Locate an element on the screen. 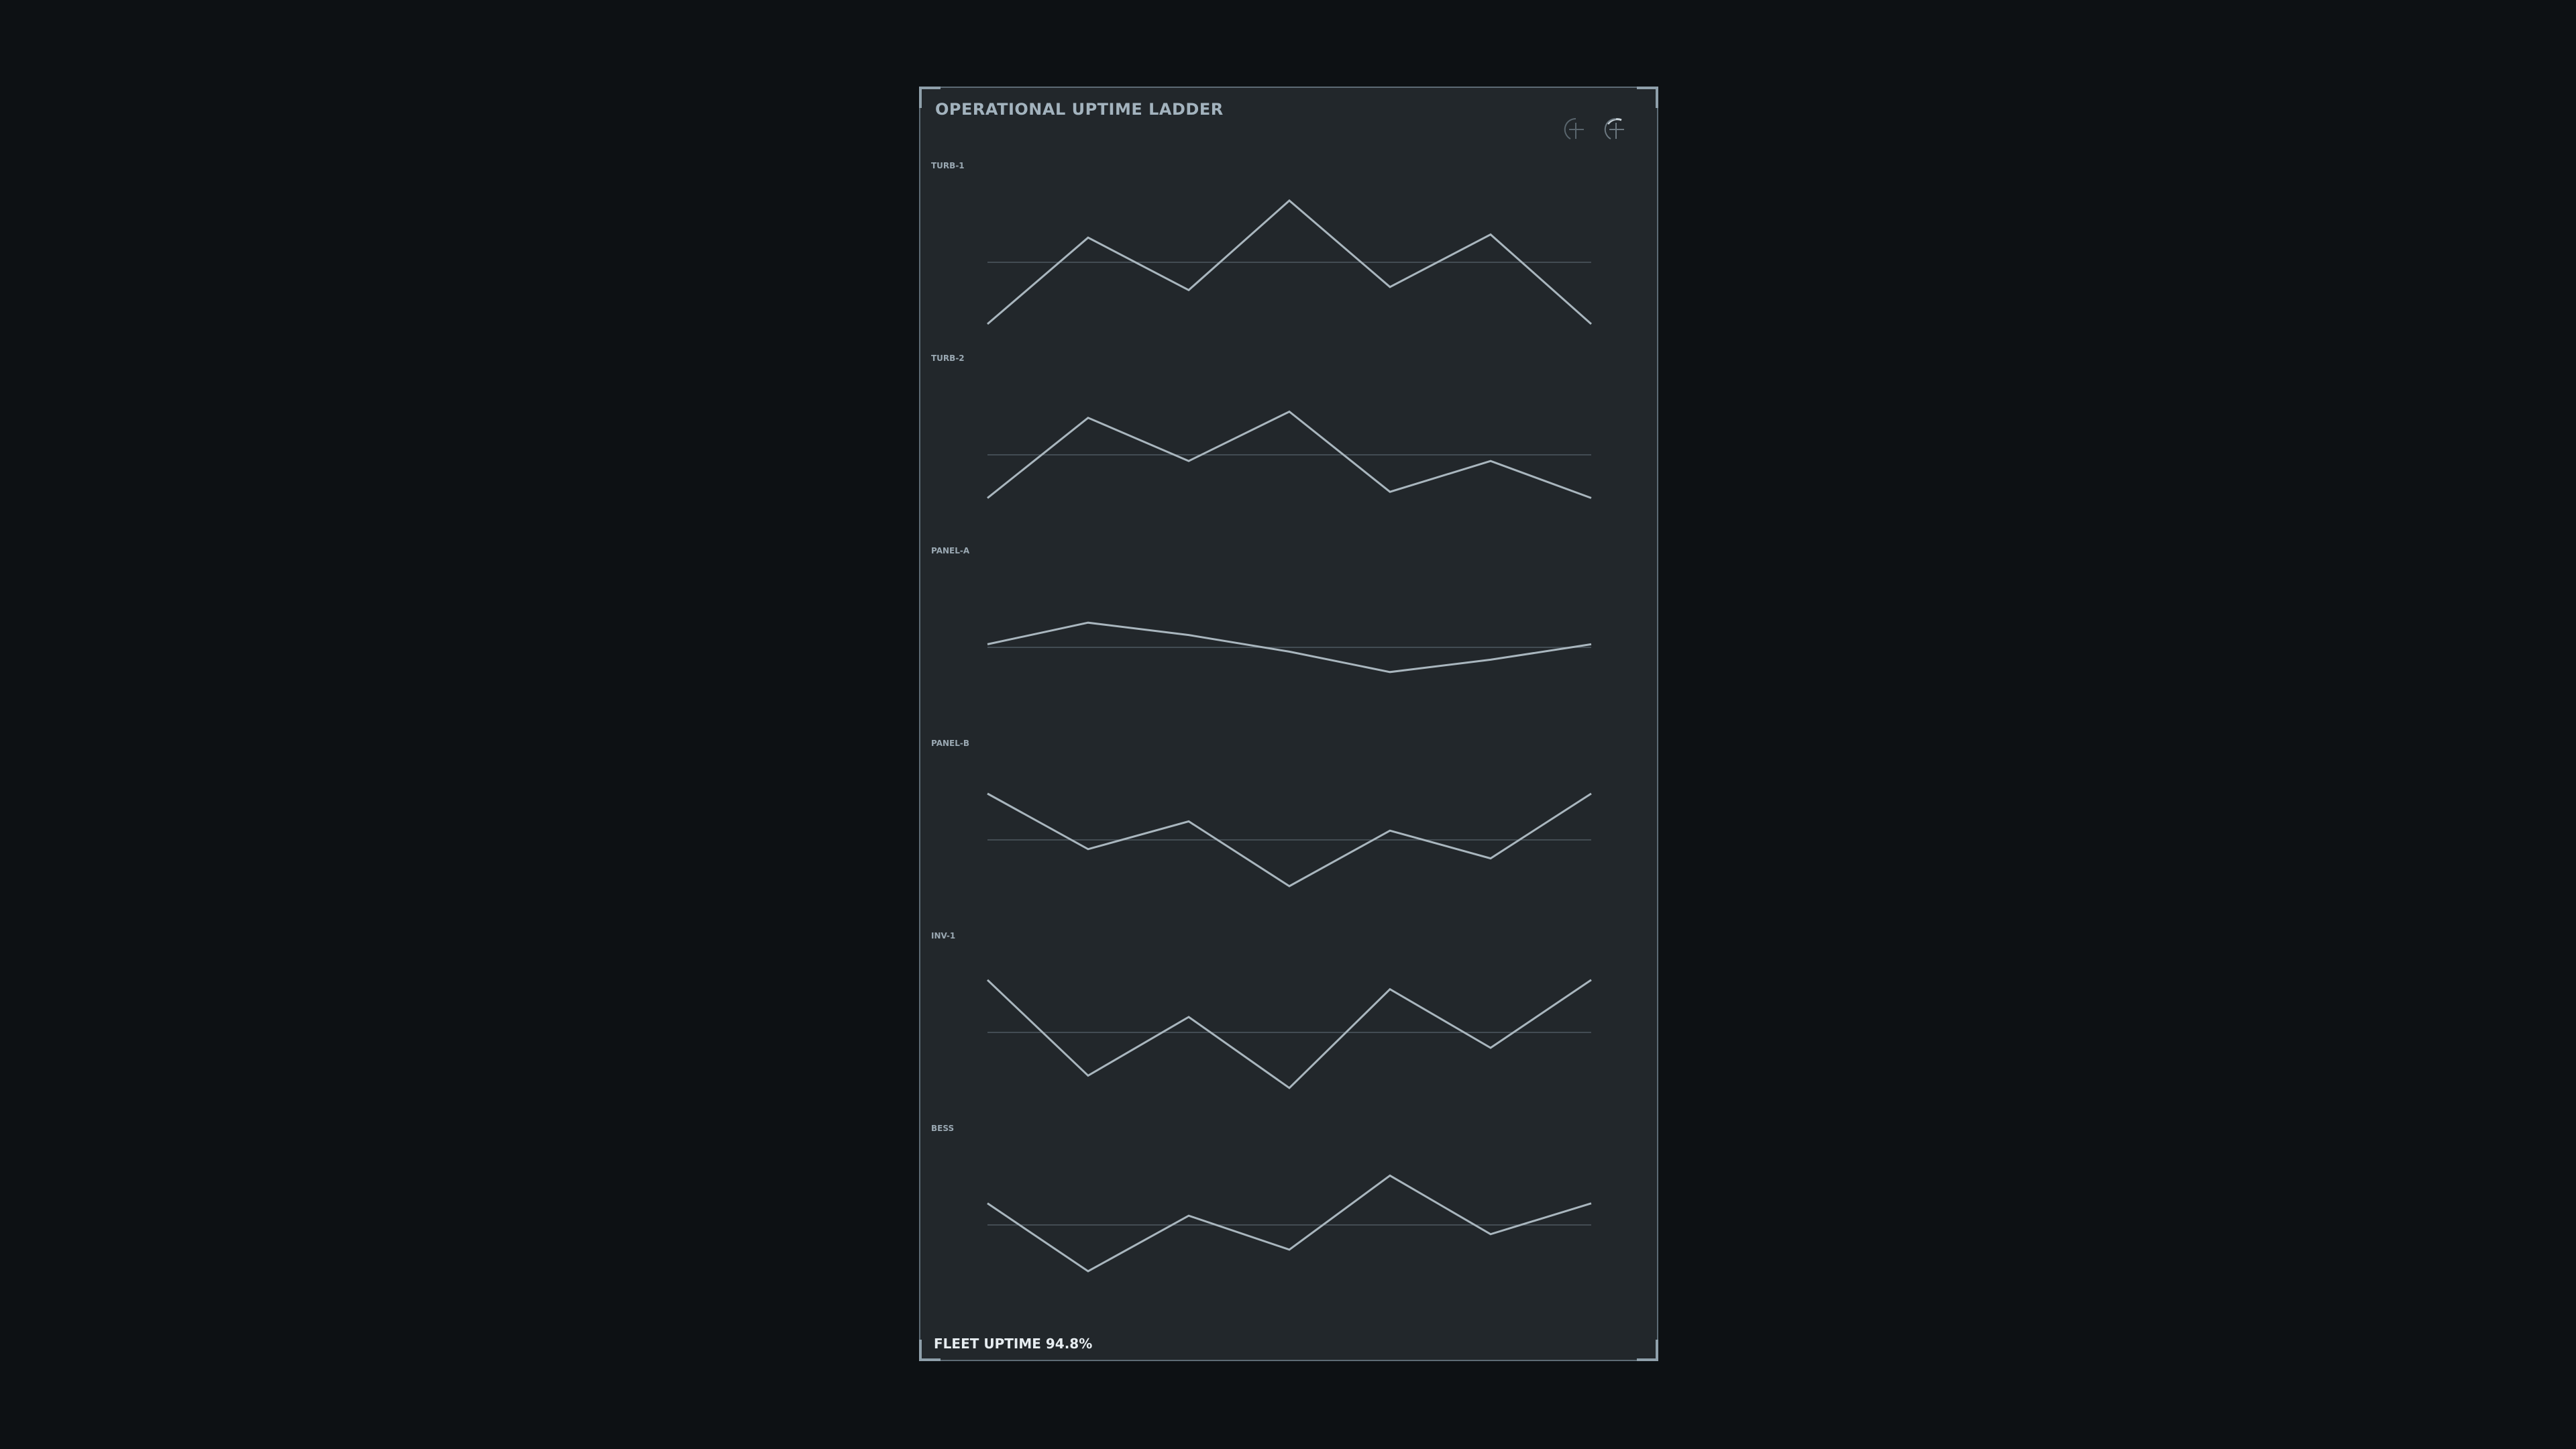  row-label-turb-2: TURB-2 is located at coordinates (948, 358).